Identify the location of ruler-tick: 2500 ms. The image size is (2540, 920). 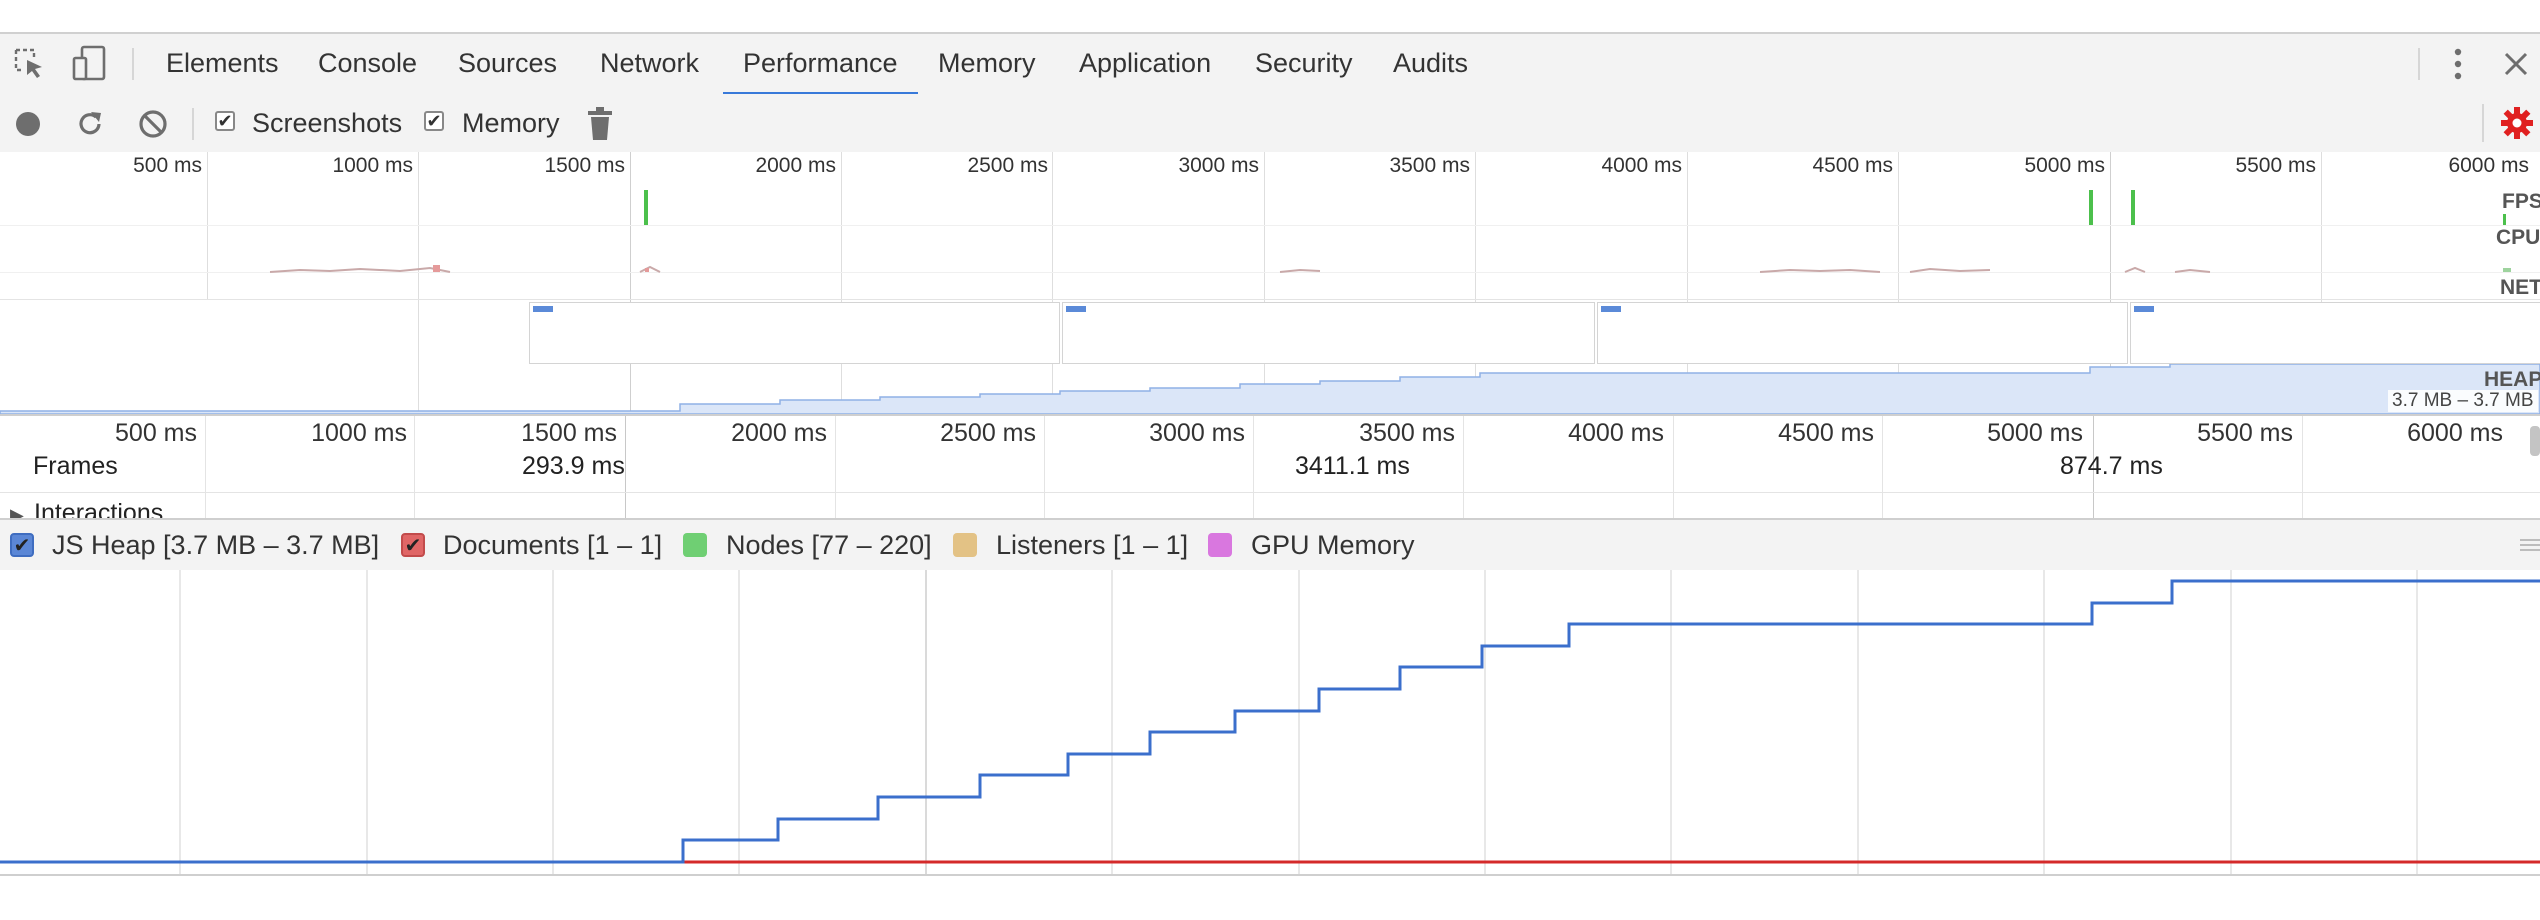
(988, 433).